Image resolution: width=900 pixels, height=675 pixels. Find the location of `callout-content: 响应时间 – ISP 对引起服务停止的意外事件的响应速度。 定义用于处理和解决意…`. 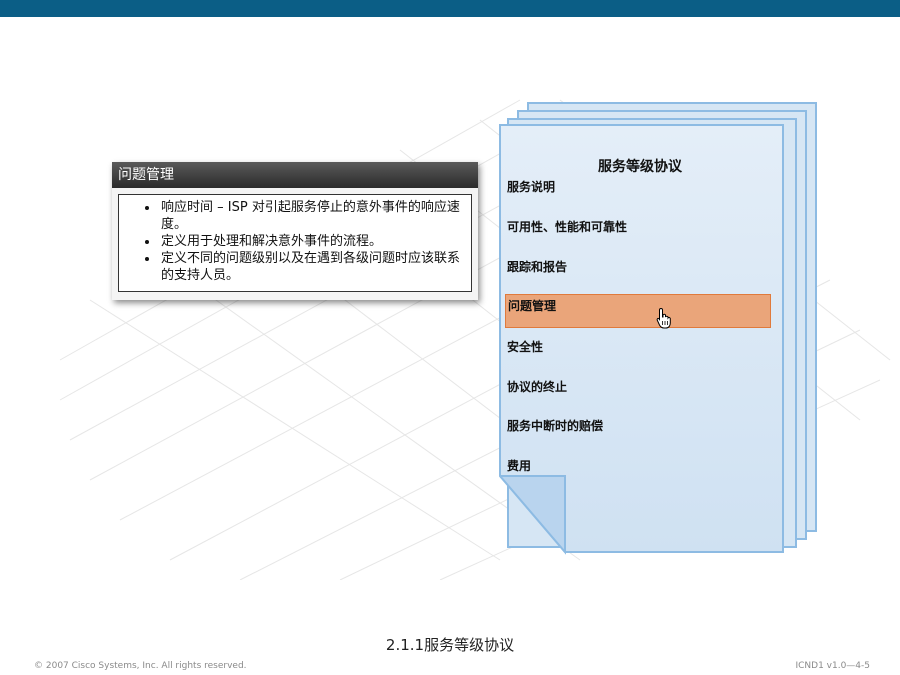

callout-content: 响应时间 – ISP 对引起服务停止的意外事件的响应速度。 定义用于处理和解决意… is located at coordinates (295, 243).